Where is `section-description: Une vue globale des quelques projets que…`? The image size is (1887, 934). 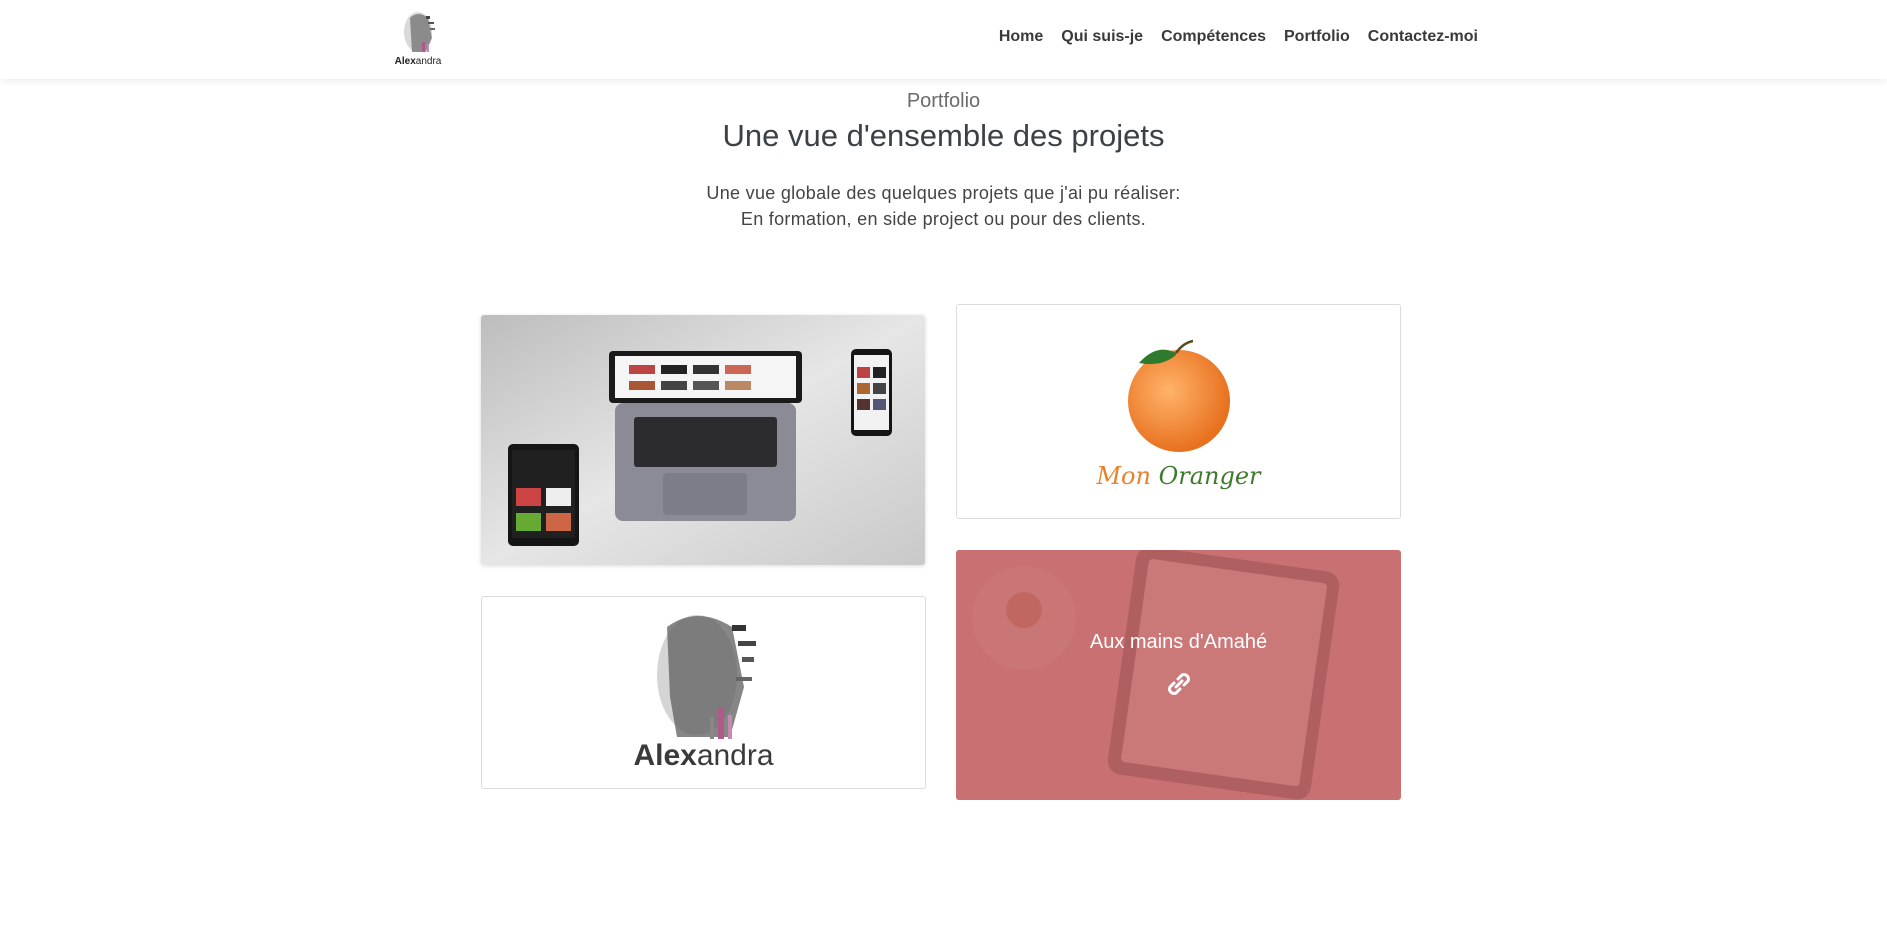 section-description: Une vue globale des quelques projets que… is located at coordinates (943, 206).